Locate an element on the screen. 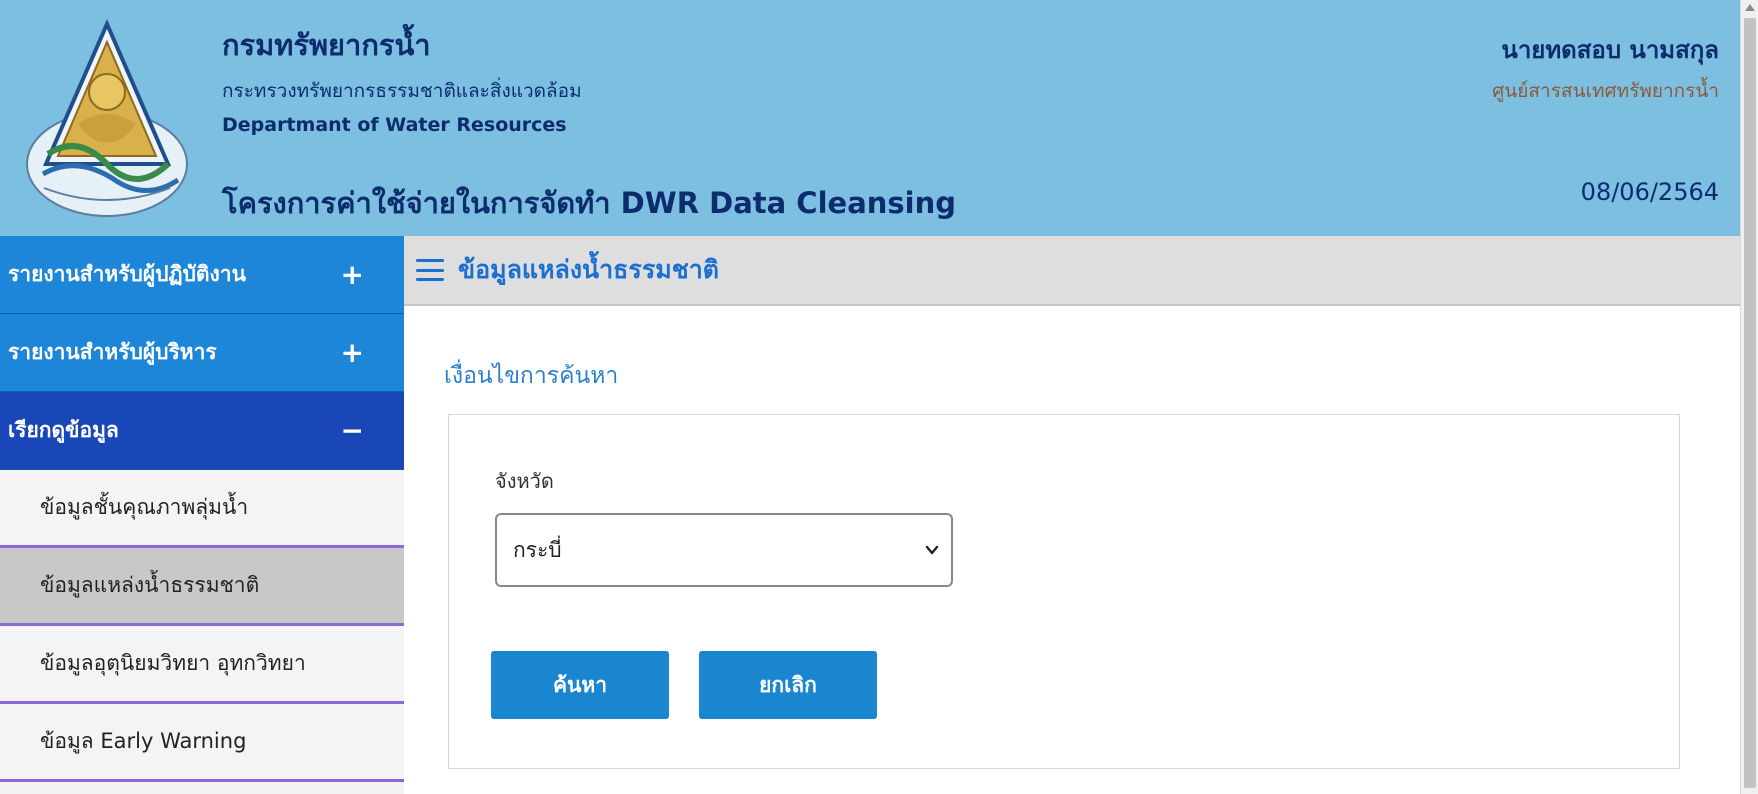 This screenshot has width=1758, height=794. scrollbar-thumb is located at coordinates (1750, 403).